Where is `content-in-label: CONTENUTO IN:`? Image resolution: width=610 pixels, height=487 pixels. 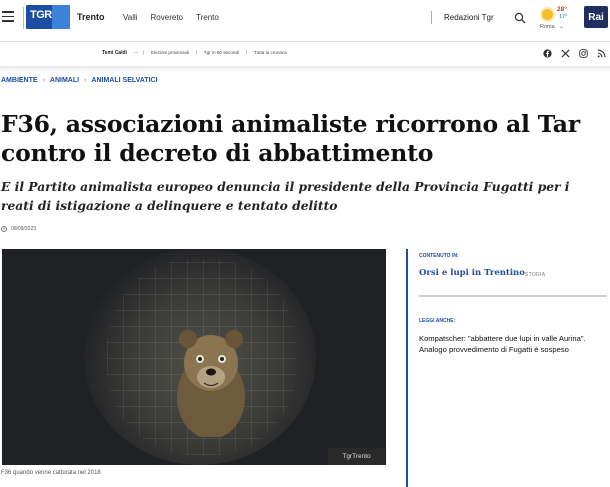 content-in-label: CONTENUTO IN: is located at coordinates (439, 256).